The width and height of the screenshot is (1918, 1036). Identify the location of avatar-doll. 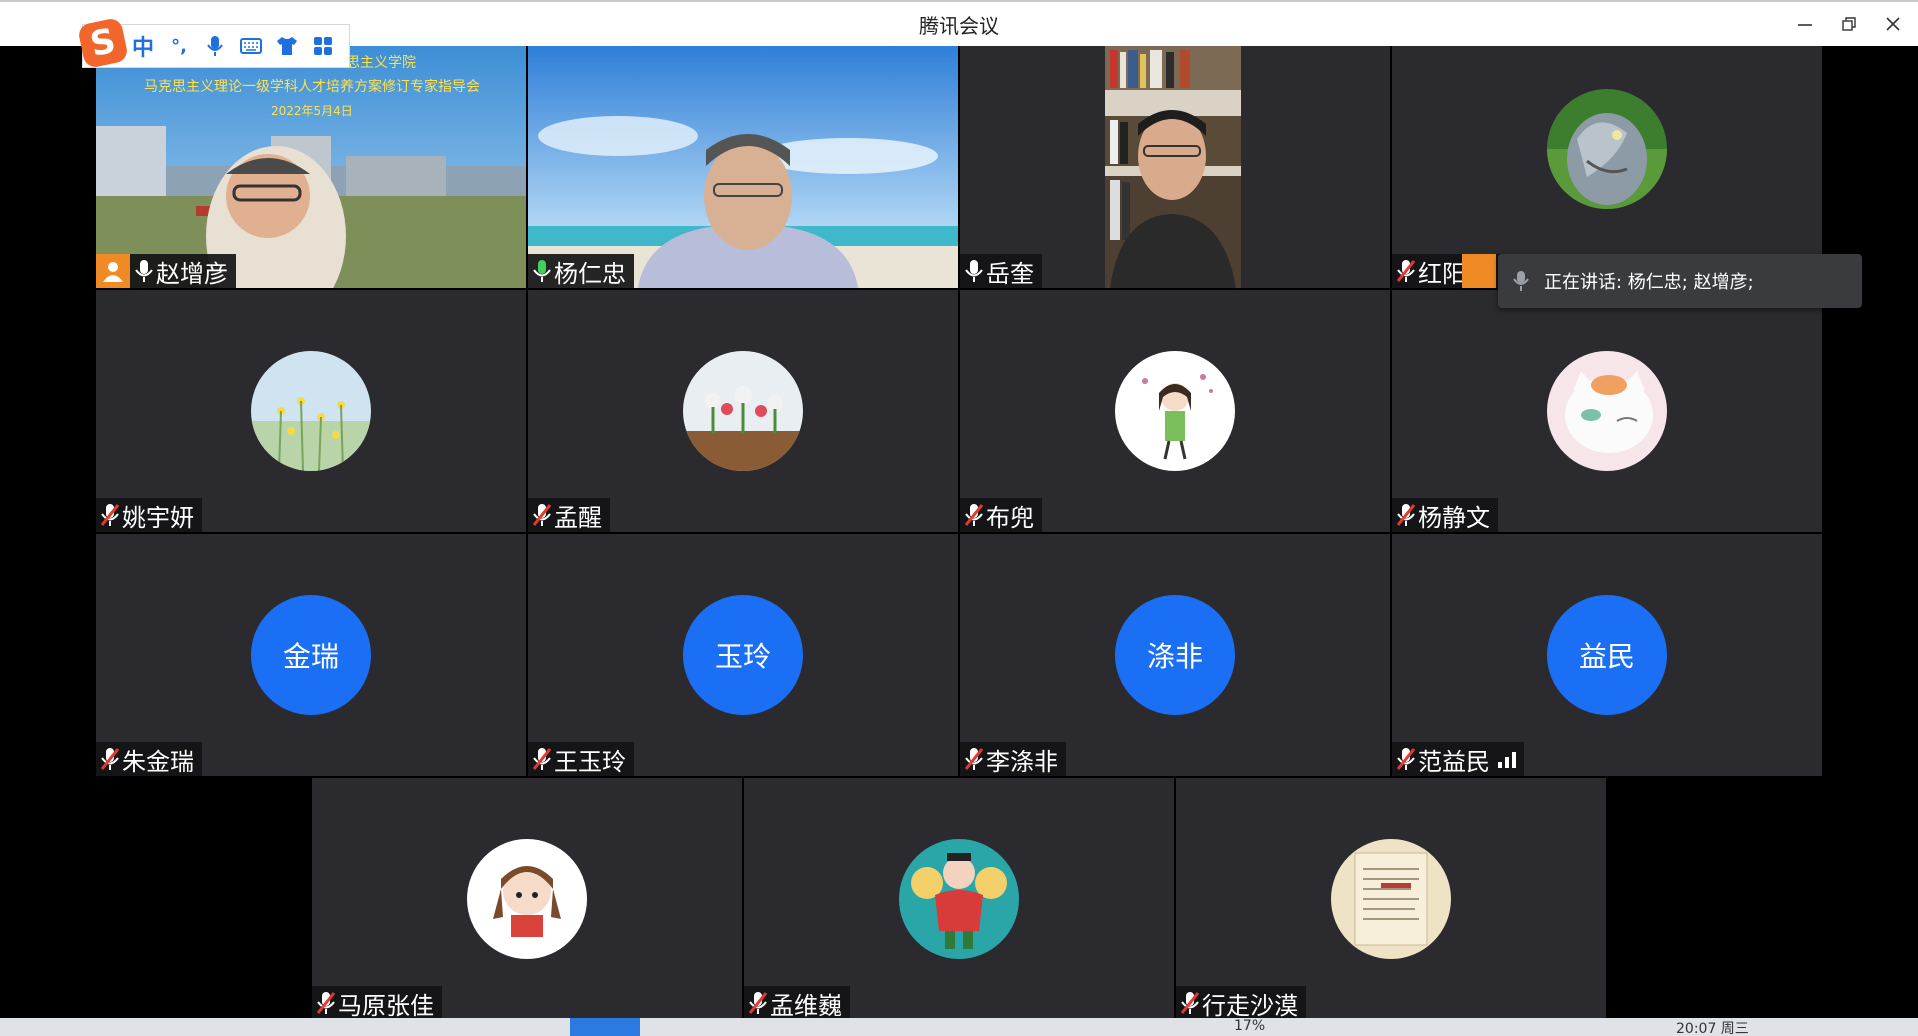
(527, 899).